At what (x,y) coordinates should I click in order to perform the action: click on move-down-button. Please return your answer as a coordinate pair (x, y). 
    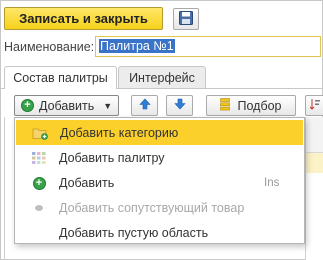
    Looking at the image, I should click on (179, 105).